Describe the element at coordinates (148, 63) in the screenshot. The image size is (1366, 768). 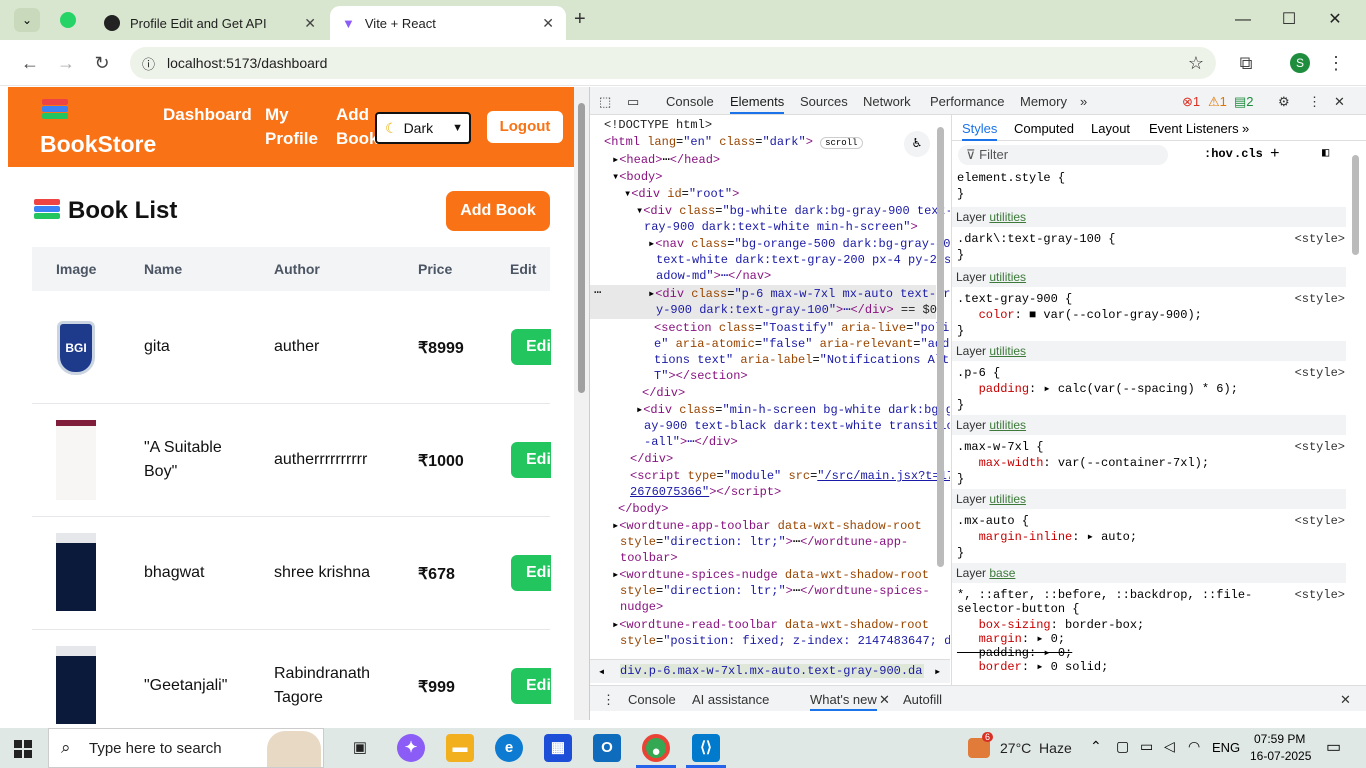
I see `site-info-icon: ⓘ` at that location.